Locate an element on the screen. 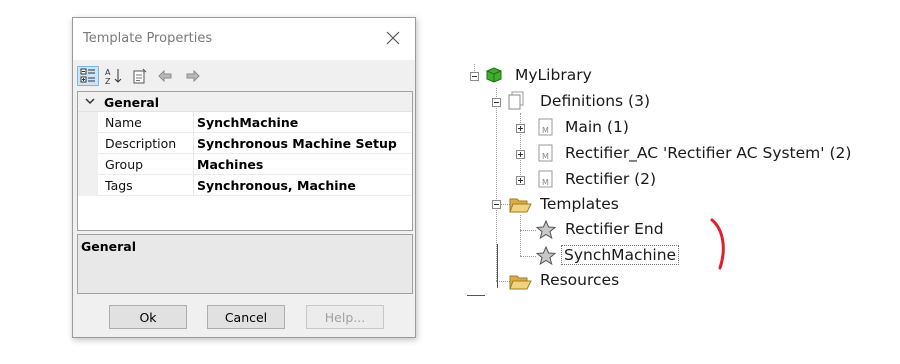 The height and width of the screenshot is (364, 900). tree-node-template-item-selected: SynchMachine is located at coordinates (620, 255).